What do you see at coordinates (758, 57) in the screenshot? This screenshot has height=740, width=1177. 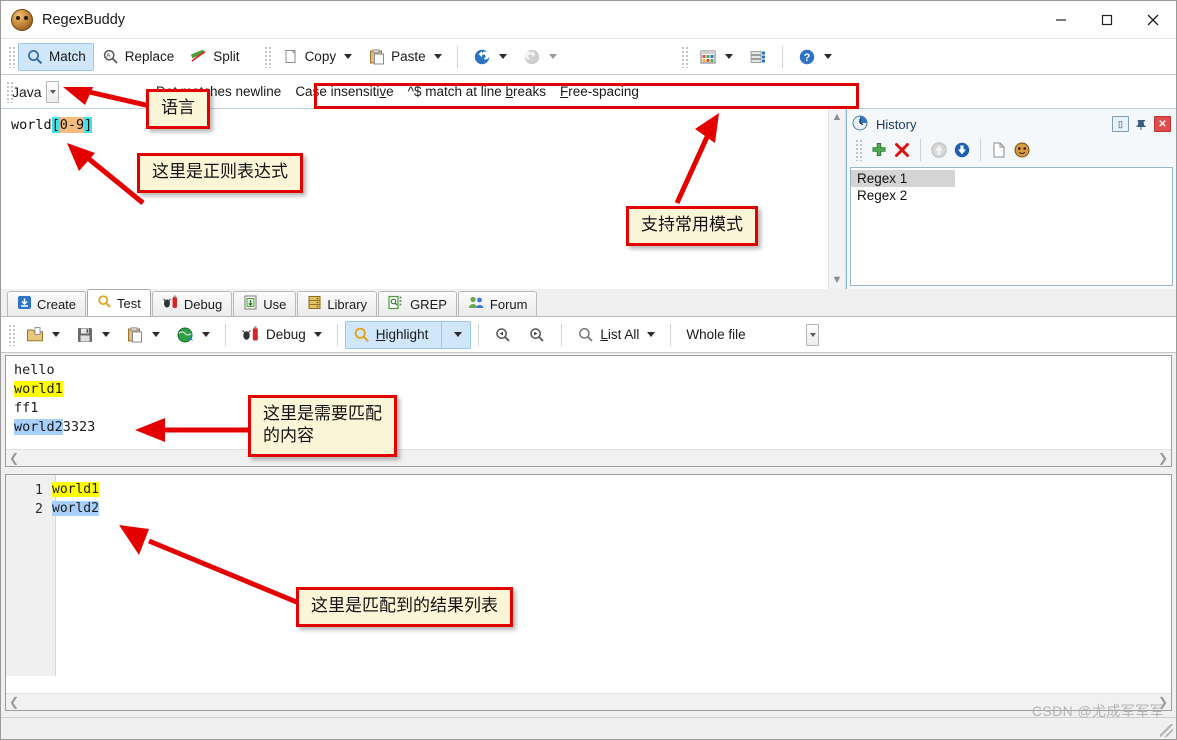 I see `list-button` at bounding box center [758, 57].